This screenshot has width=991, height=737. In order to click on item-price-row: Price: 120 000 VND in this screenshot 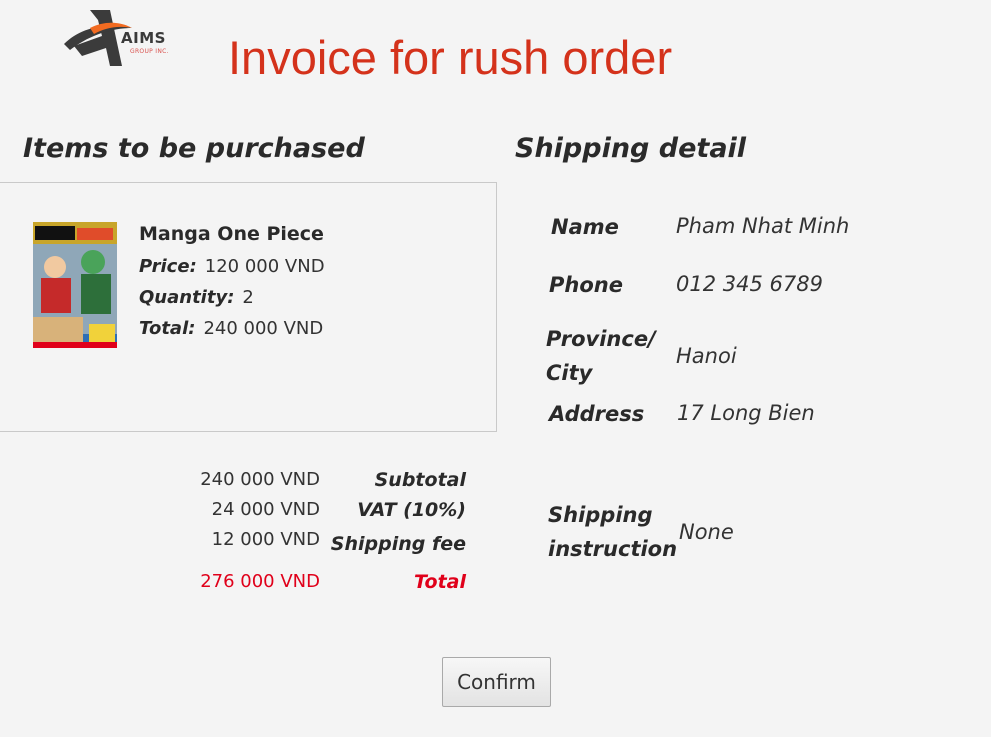, I will do `click(232, 266)`.